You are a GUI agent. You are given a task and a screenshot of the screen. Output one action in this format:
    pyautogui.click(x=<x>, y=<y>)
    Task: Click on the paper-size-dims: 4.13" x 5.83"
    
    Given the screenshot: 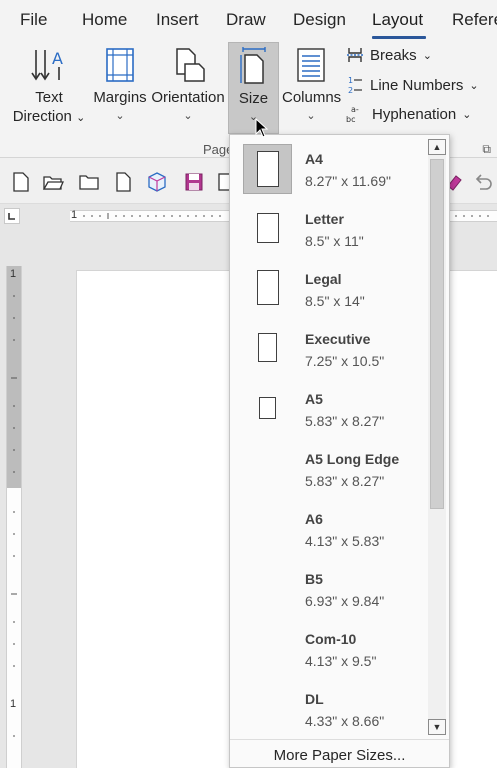 What is the action you would take?
    pyautogui.click(x=345, y=541)
    